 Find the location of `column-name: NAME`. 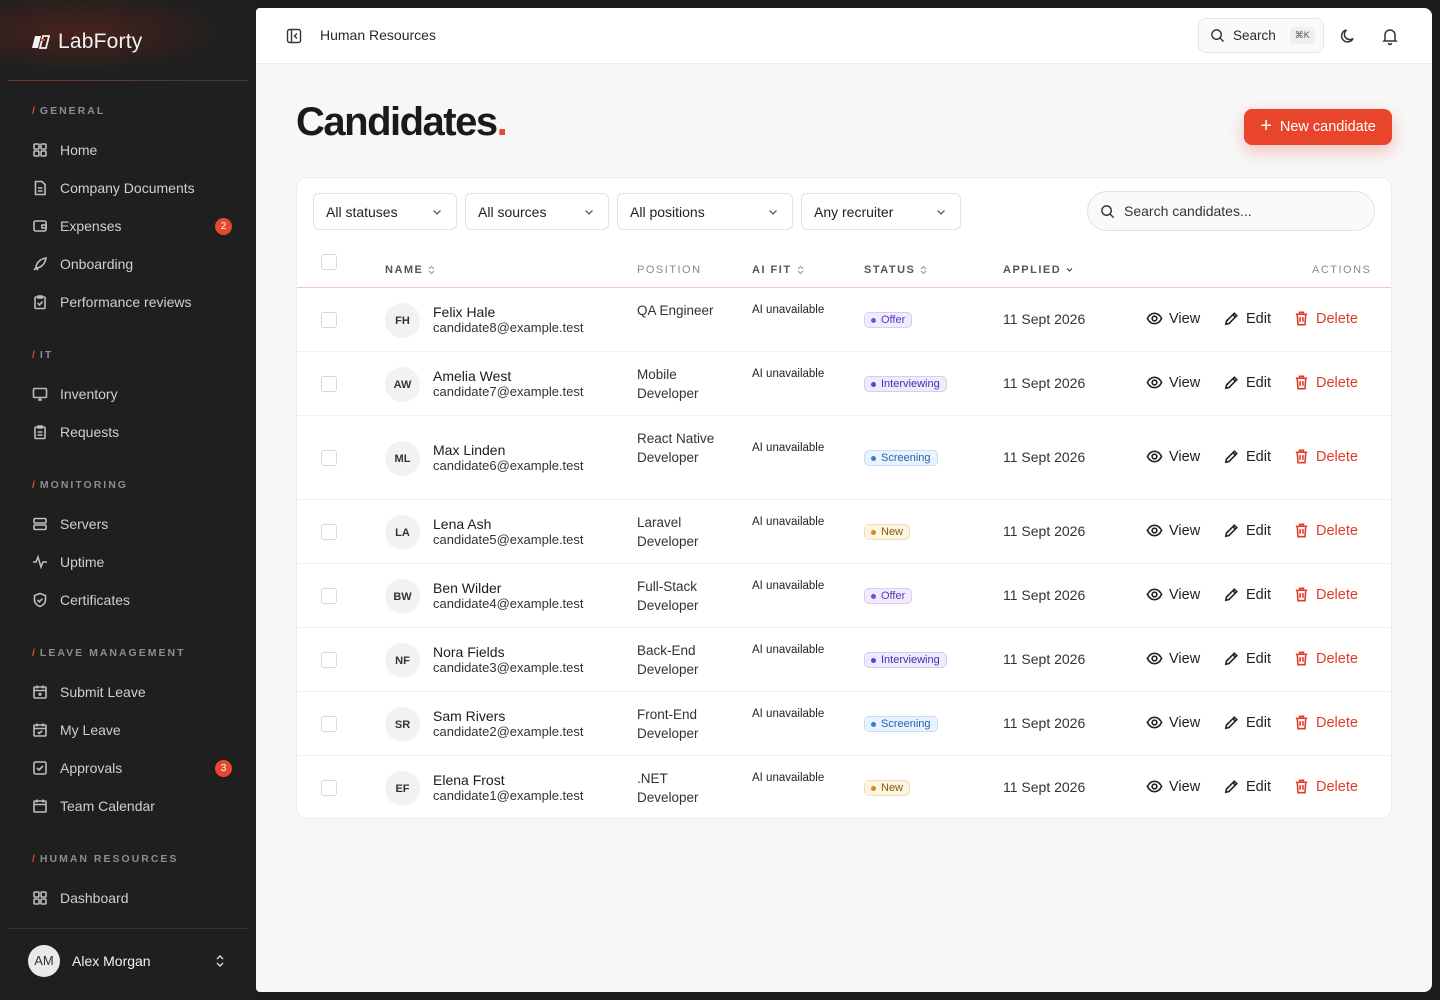

column-name: NAME is located at coordinates (410, 270).